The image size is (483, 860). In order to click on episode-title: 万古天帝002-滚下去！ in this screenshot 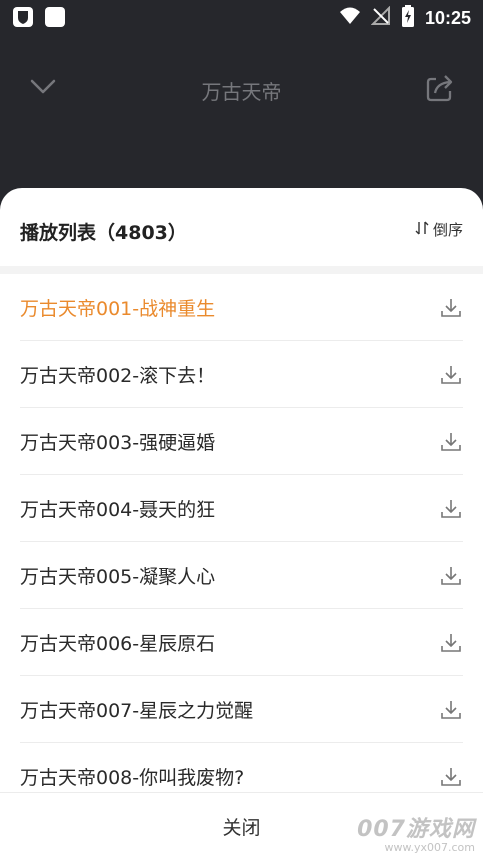, I will do `click(118, 375)`.